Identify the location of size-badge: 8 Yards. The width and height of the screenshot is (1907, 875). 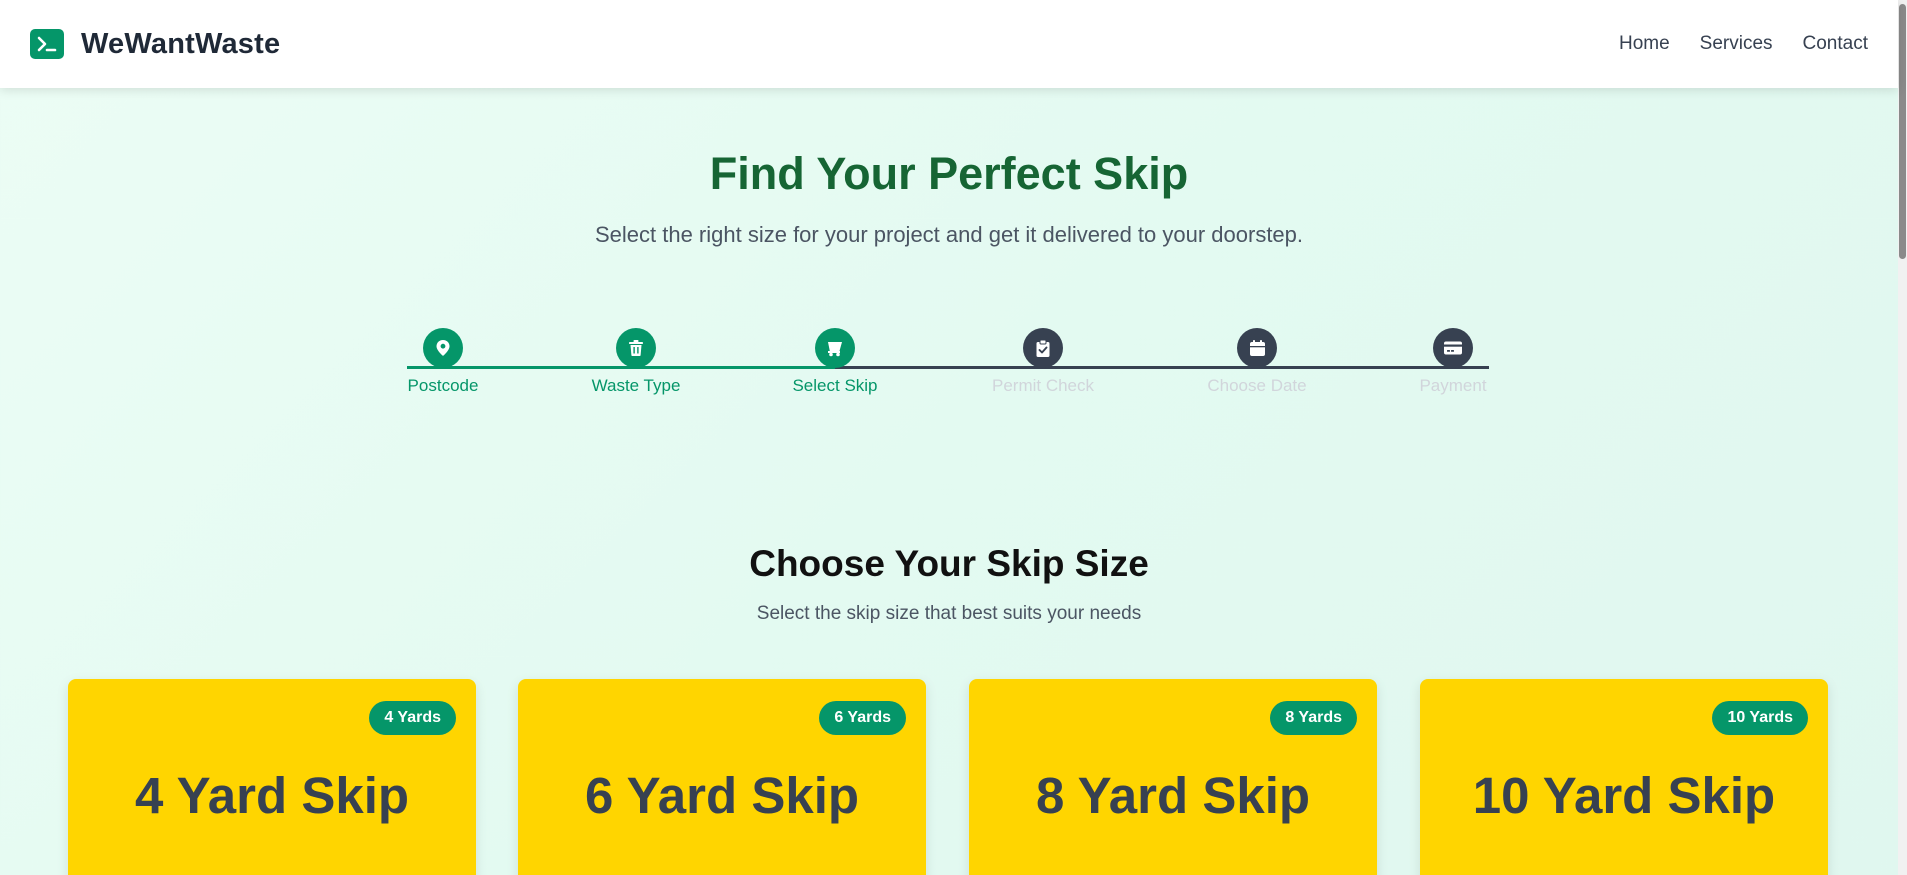
(1313, 718).